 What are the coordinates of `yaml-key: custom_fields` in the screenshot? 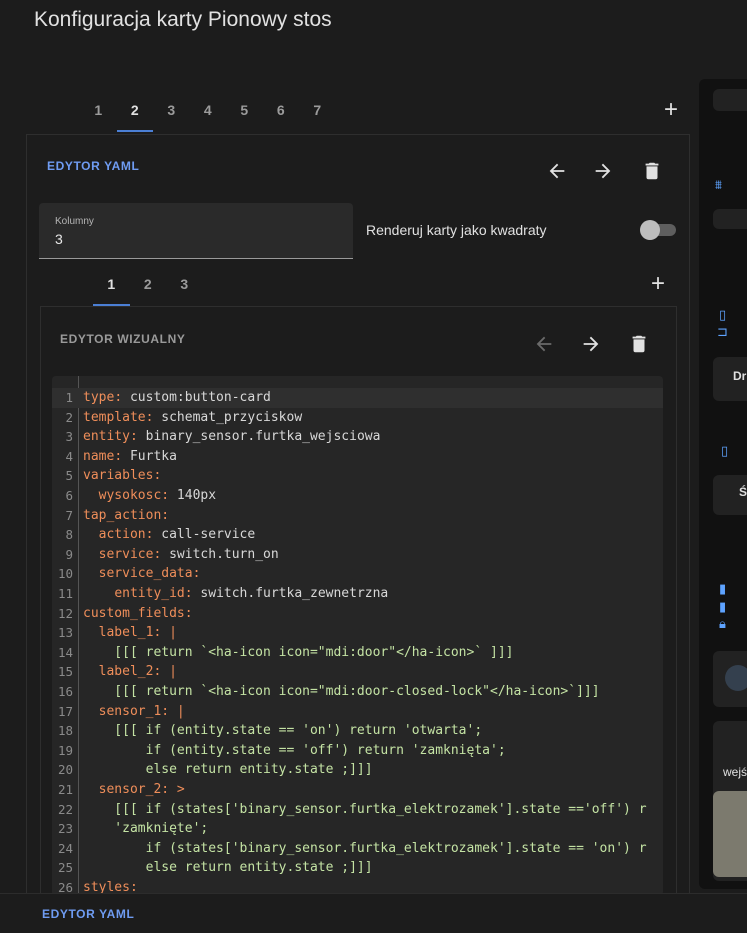 It's located at (134, 613).